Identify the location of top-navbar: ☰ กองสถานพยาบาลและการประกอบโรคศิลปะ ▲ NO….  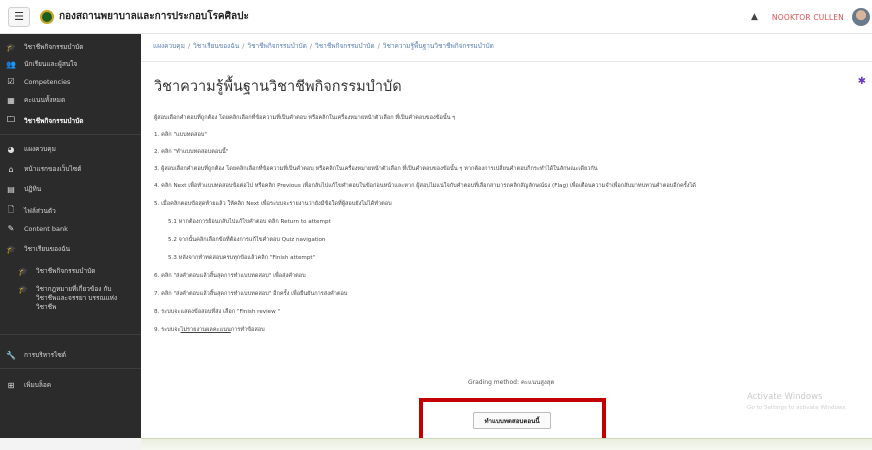
(436, 17).